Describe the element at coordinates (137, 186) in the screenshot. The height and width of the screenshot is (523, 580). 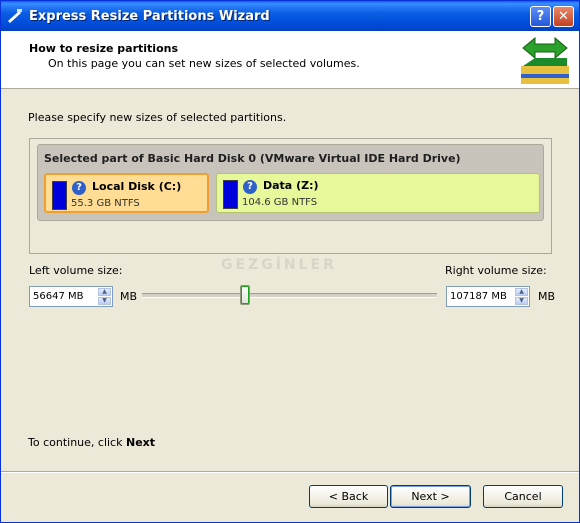
I see `partition-name: Local Disk (C:)` at that location.